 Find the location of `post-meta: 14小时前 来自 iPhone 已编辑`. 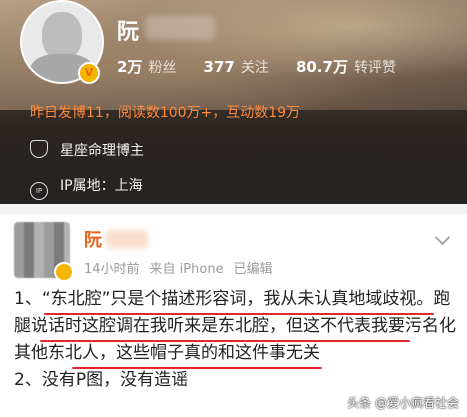

post-meta: 14小时前 来自 iPhone 已编辑 is located at coordinates (183, 267).